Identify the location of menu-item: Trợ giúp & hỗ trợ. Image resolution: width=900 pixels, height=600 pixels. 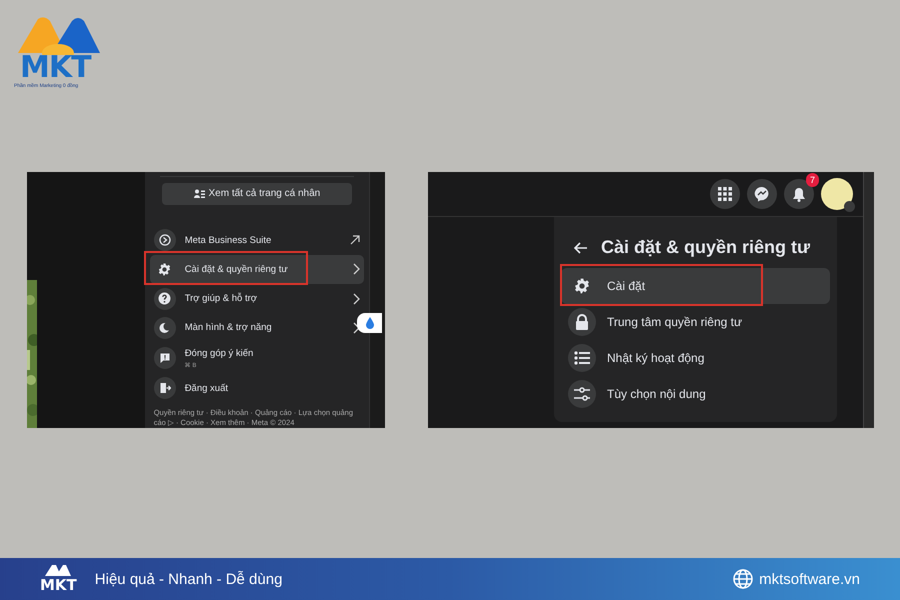
(257, 299).